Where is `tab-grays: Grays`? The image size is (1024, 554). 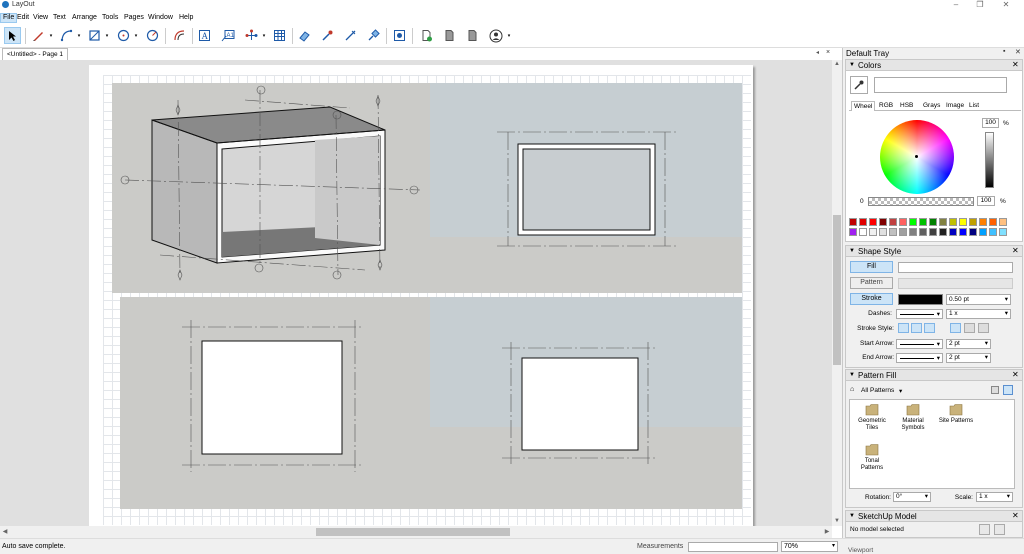
tab-grays: Grays is located at coordinates (931, 106).